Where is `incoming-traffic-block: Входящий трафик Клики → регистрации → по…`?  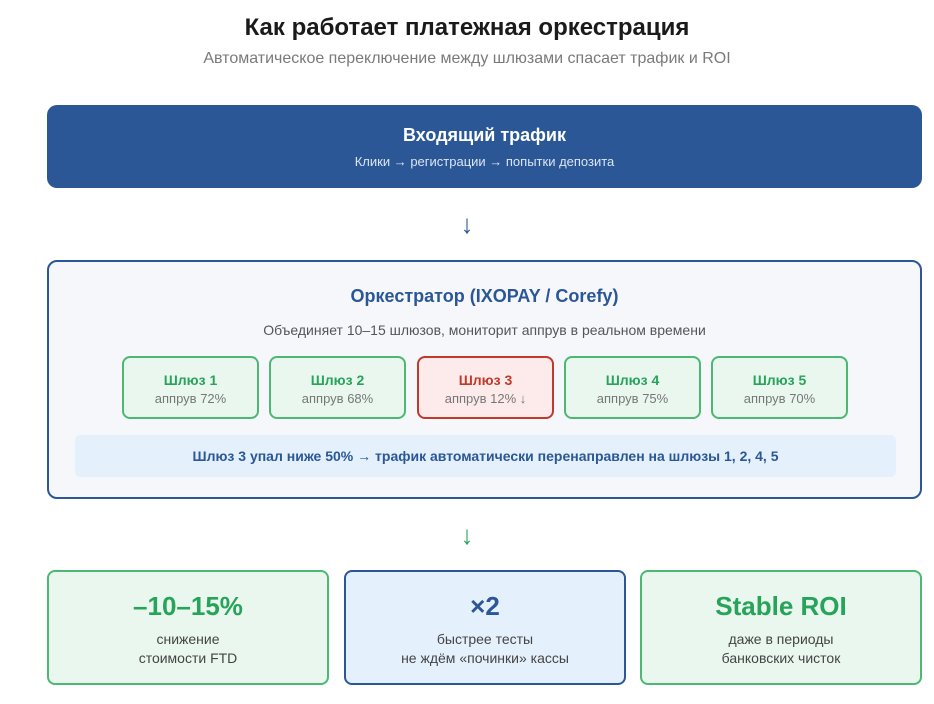
incoming-traffic-block: Входящий трафик Клики → регистрации → по… is located at coordinates (484, 146).